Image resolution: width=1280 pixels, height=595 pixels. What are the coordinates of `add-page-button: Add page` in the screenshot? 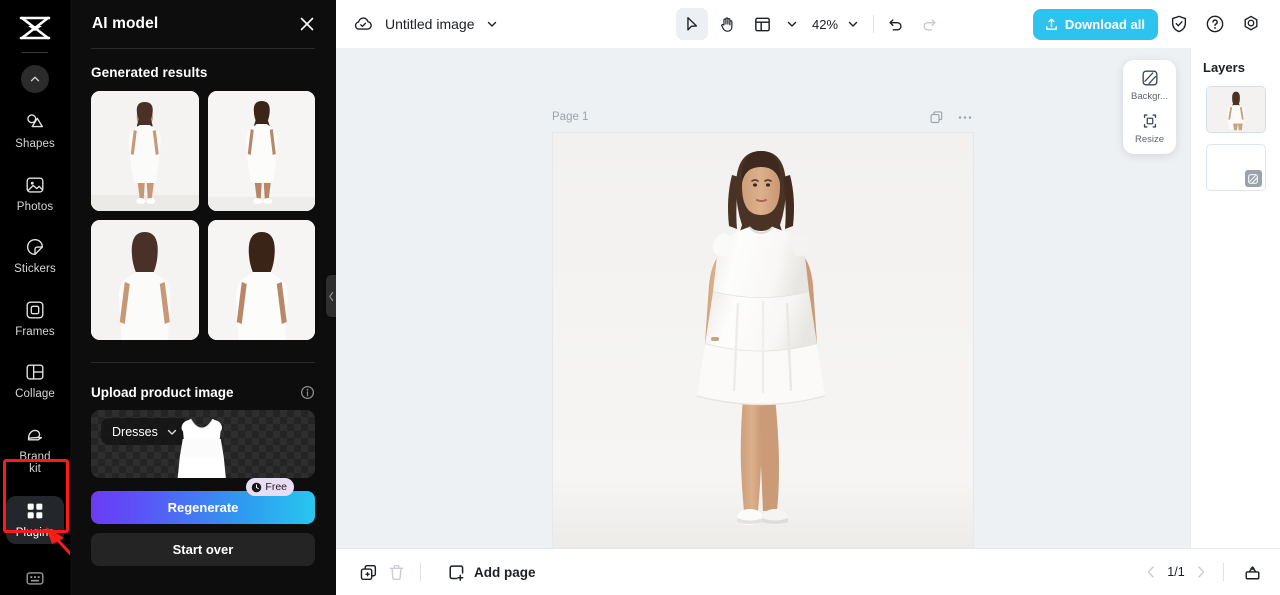 It's located at (491, 572).